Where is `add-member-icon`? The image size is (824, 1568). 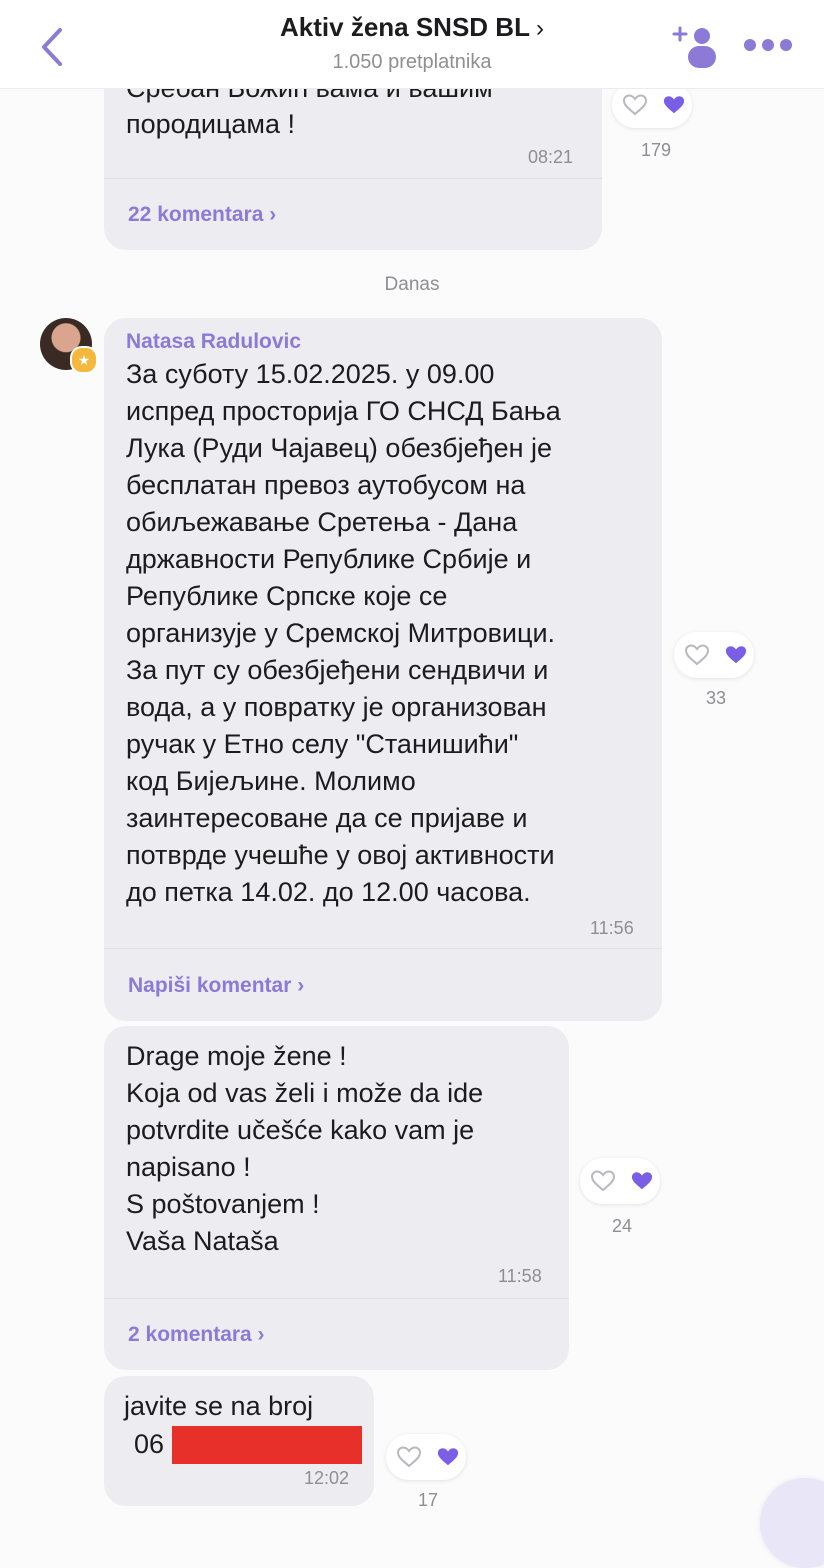
add-member-icon is located at coordinates (694, 47).